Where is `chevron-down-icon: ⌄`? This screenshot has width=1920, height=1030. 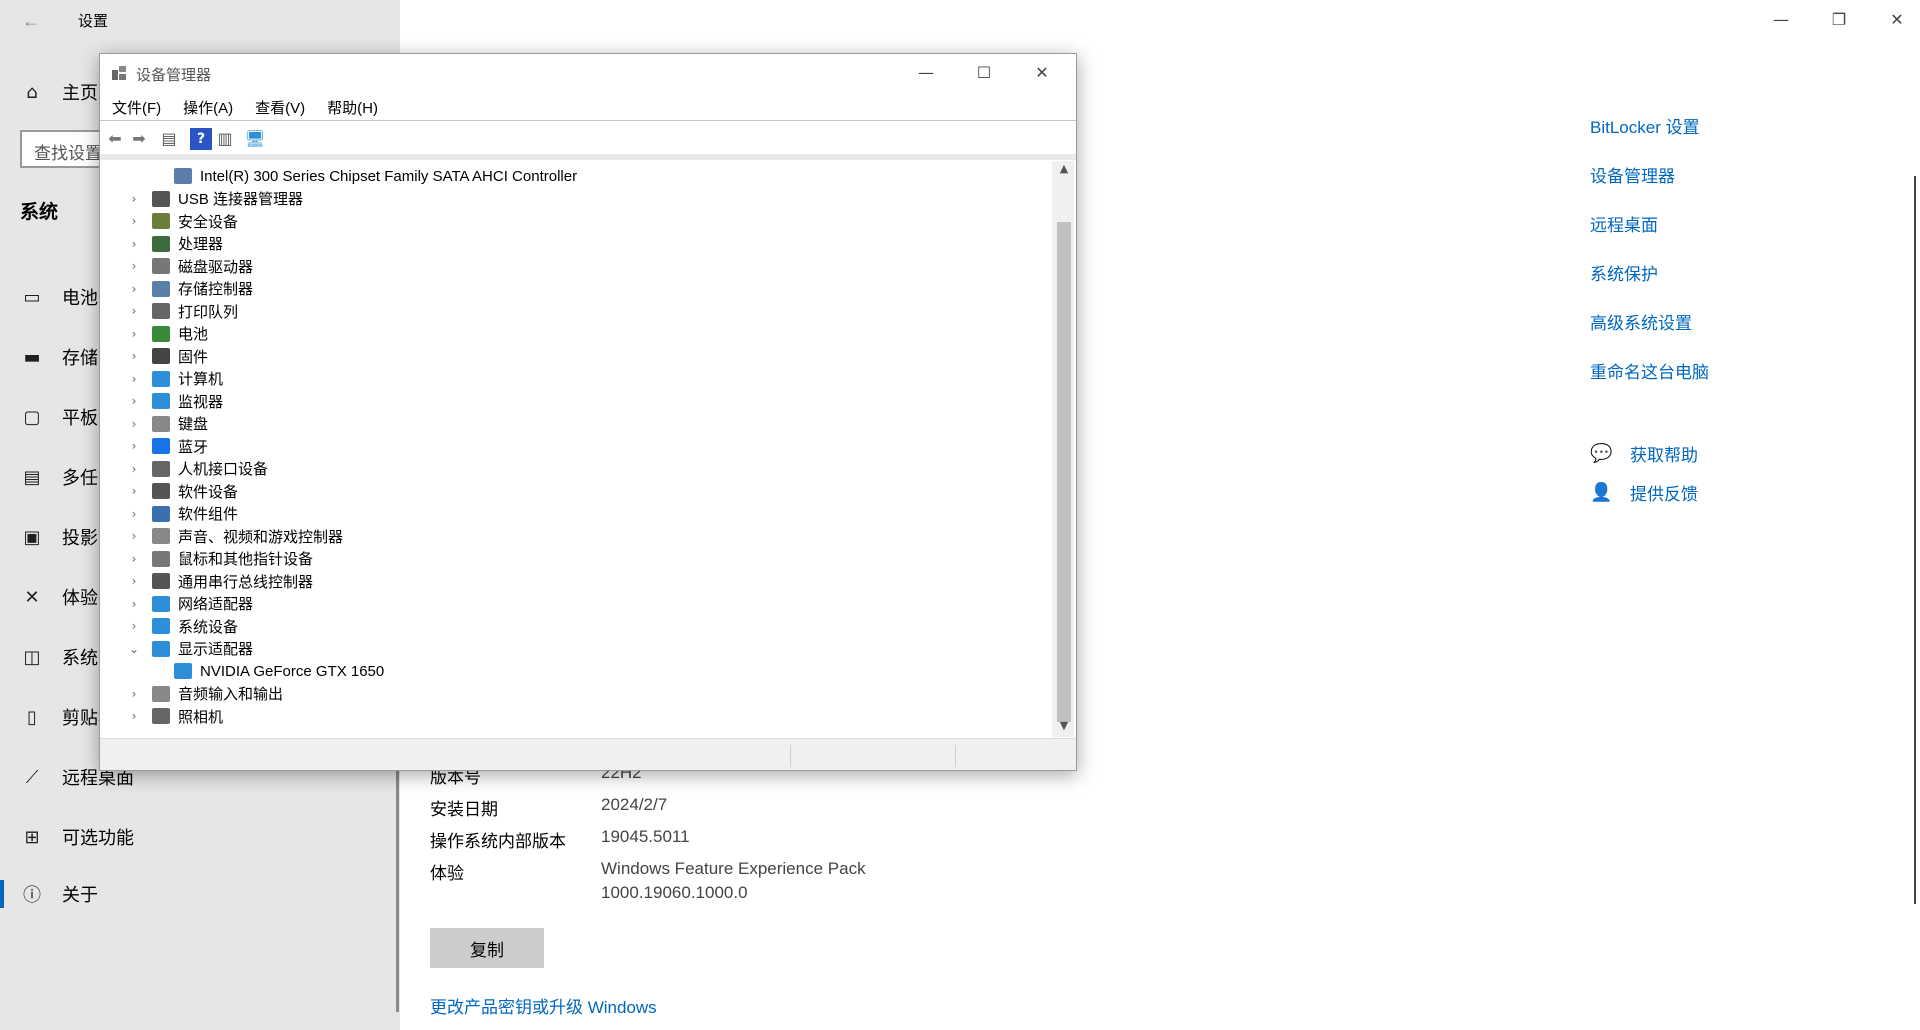 chevron-down-icon: ⌄ is located at coordinates (134, 649).